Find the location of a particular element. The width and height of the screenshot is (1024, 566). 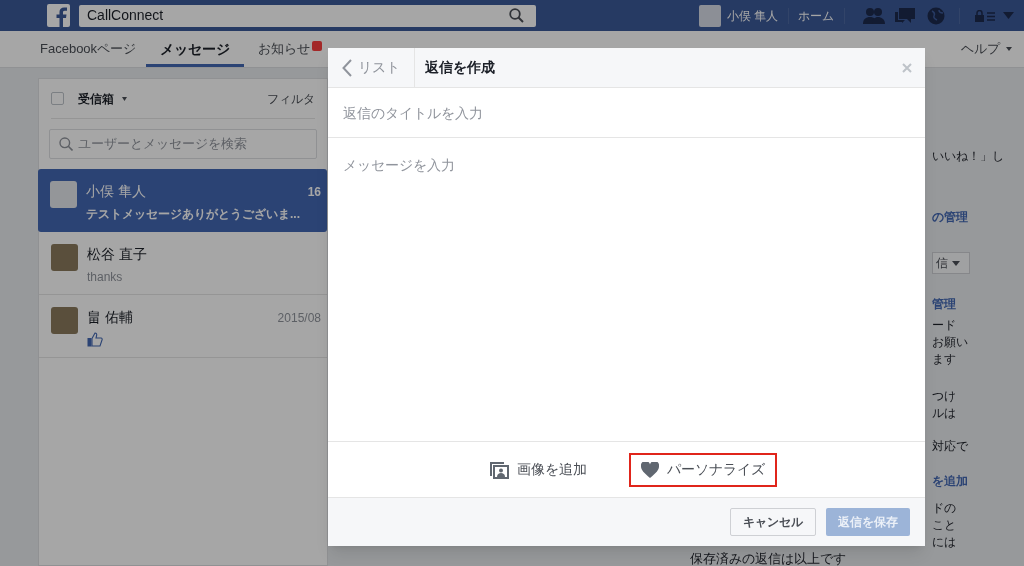

description-text: には is located at coordinates (944, 542).